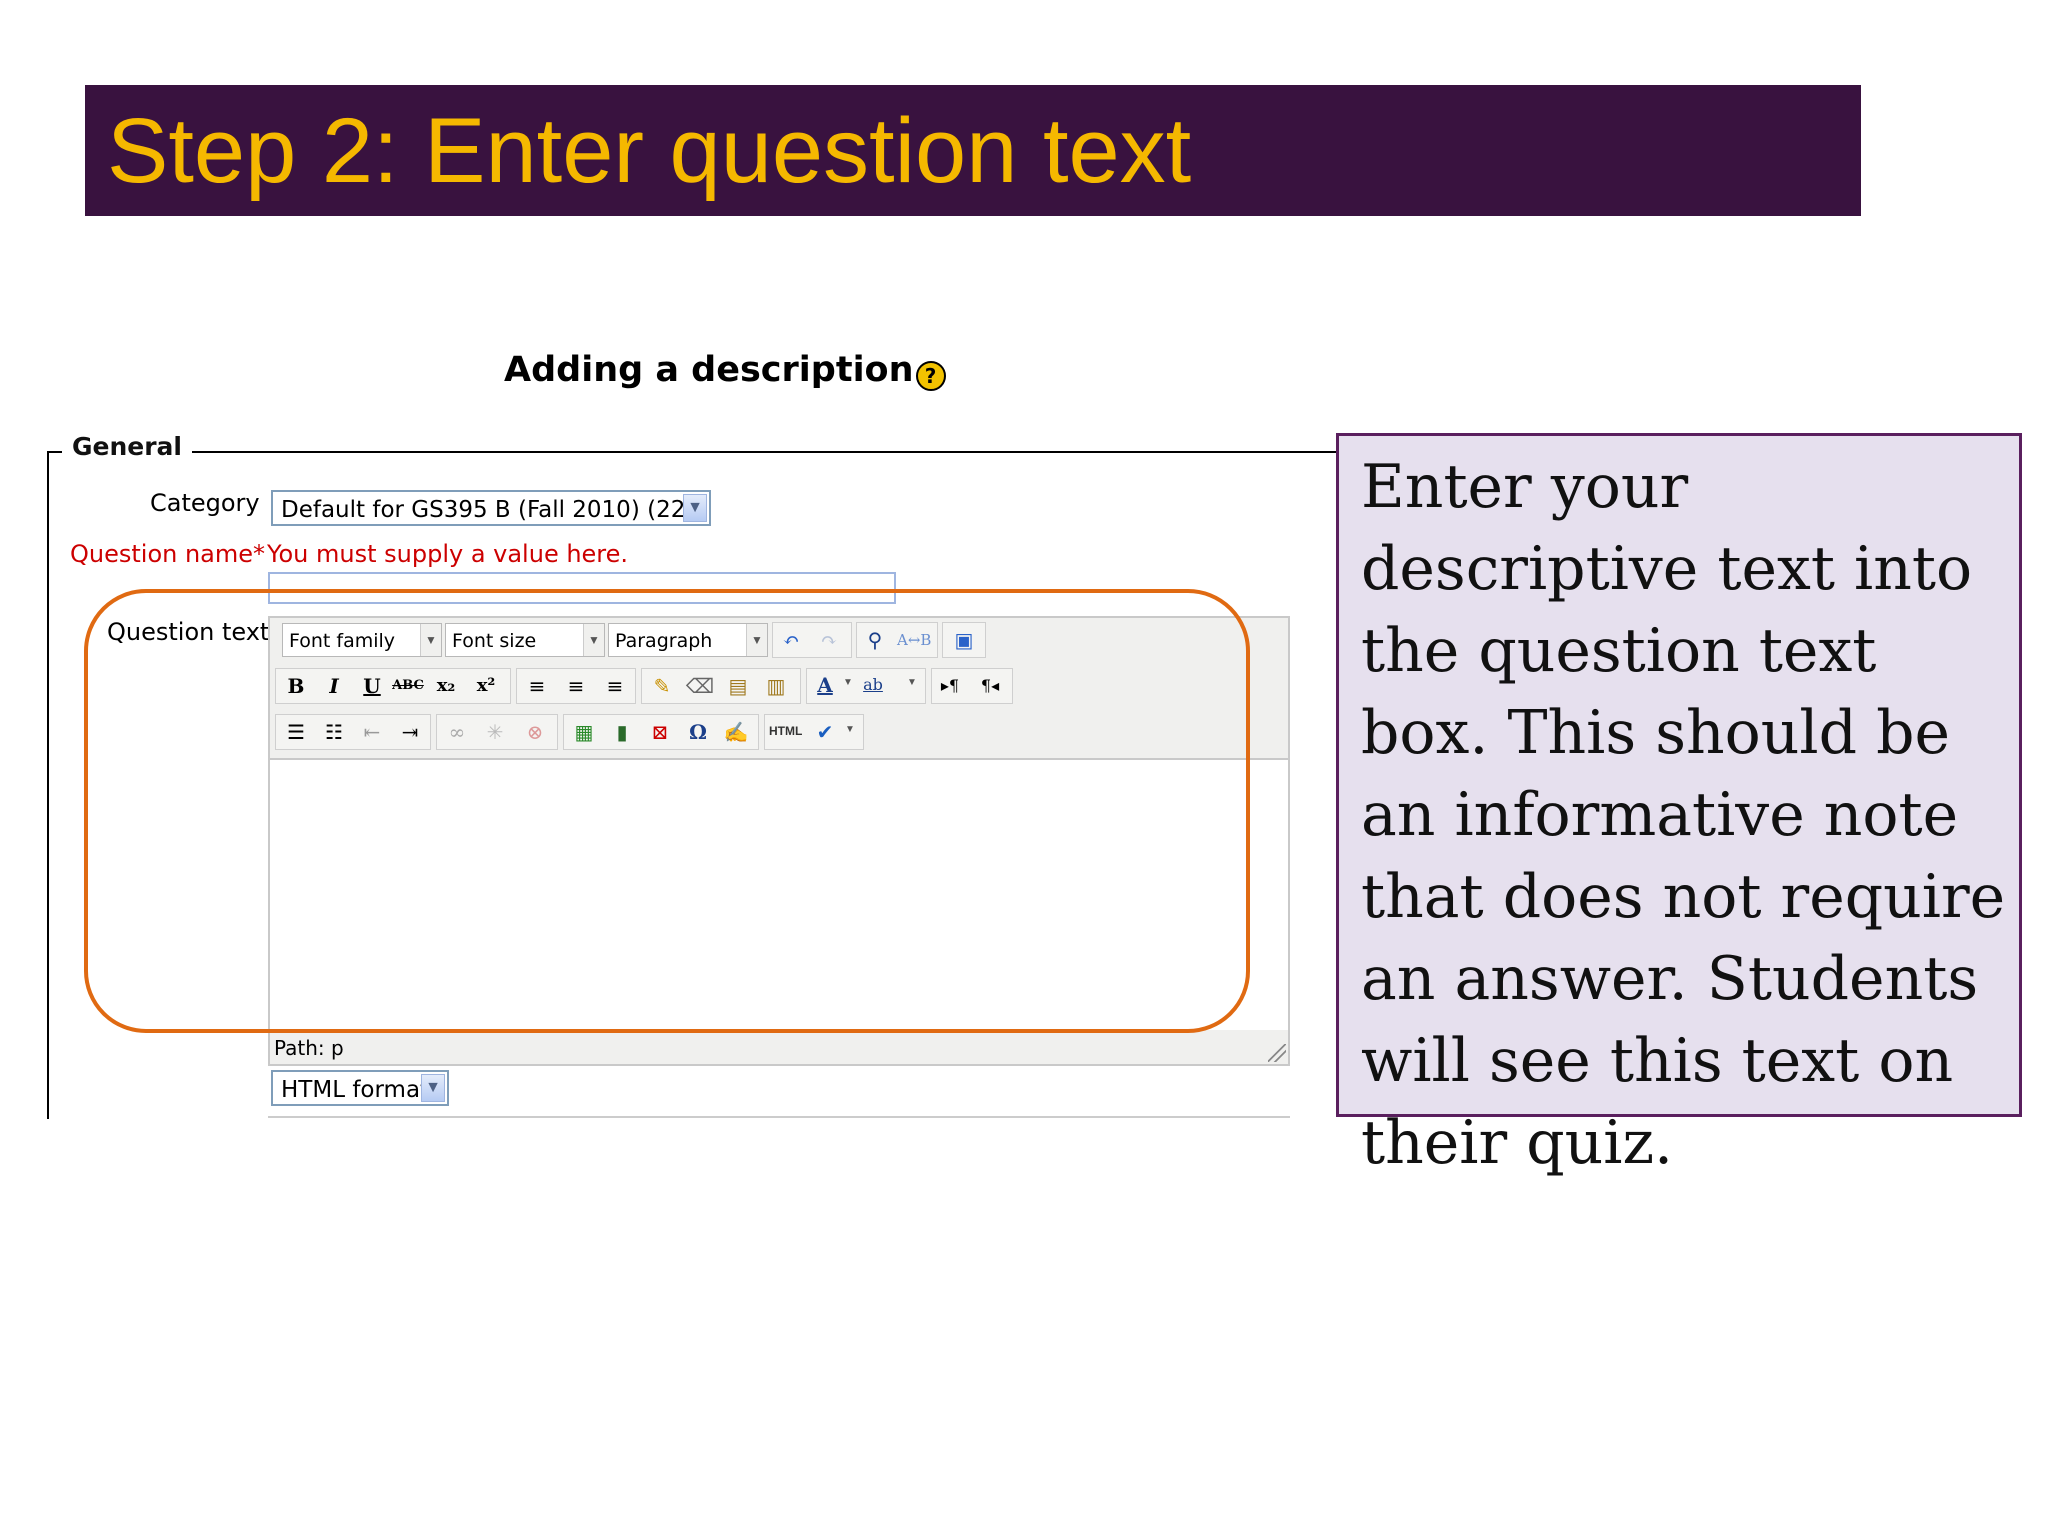  I want to click on editor-path: Path: p, so click(309, 1048).